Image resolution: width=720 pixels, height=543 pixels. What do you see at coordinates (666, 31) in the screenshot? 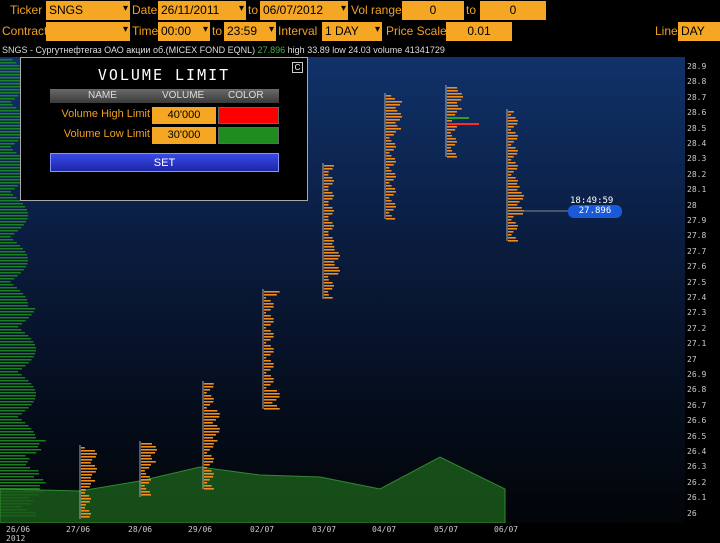
I see `line-label: Line` at bounding box center [666, 31].